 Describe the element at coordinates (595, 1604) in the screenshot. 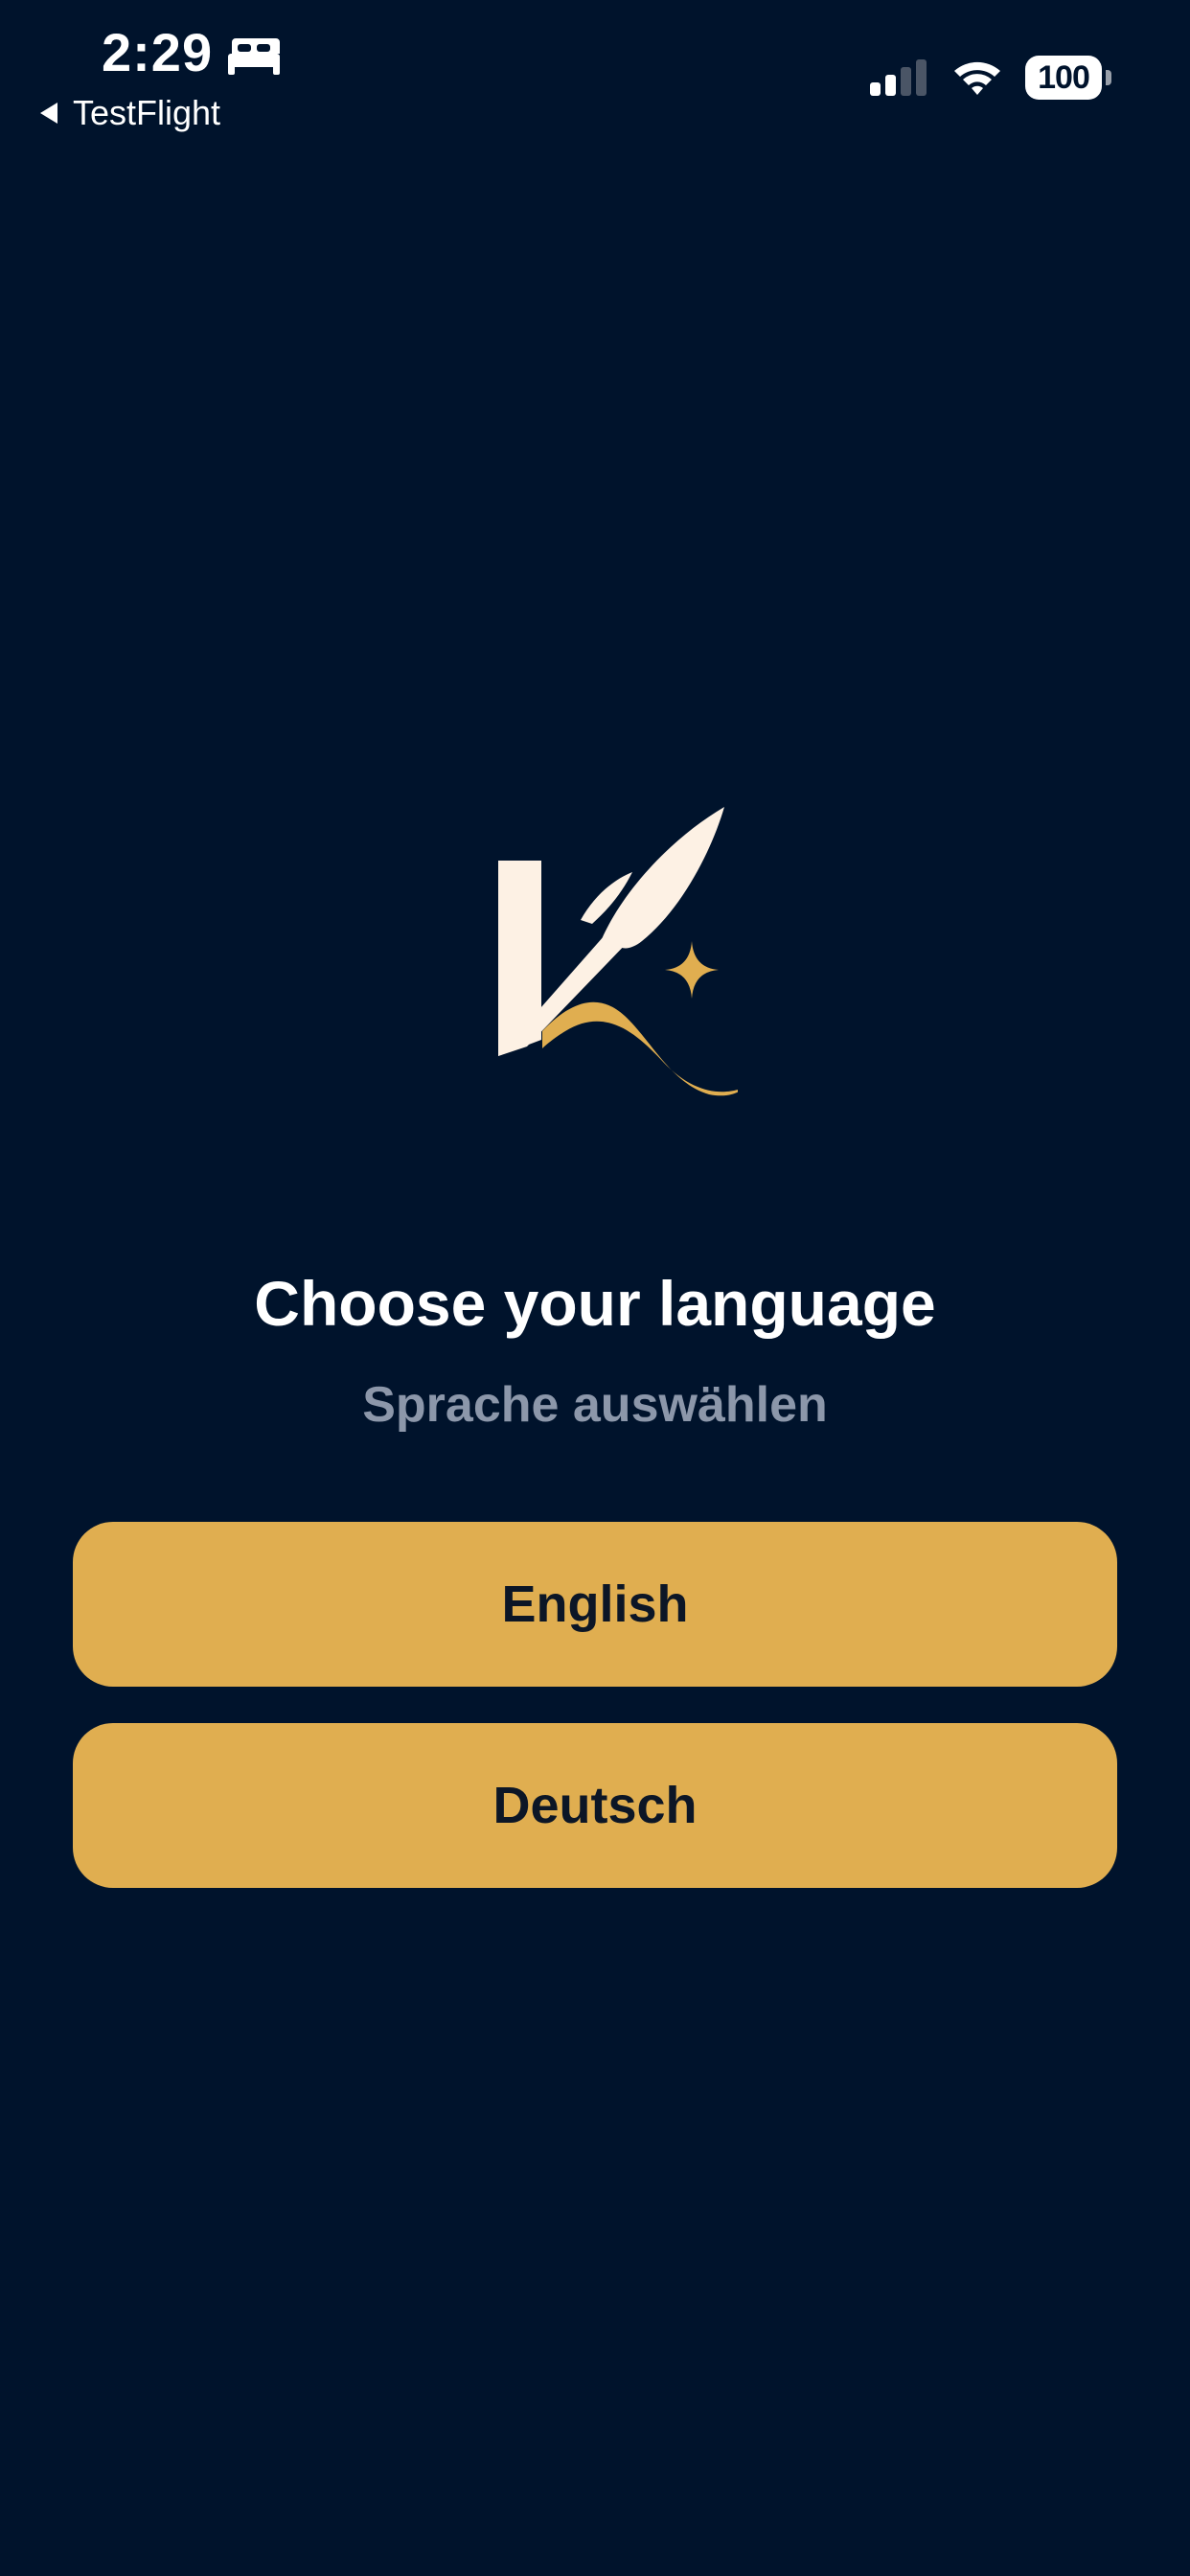

I see `english-button: English` at that location.